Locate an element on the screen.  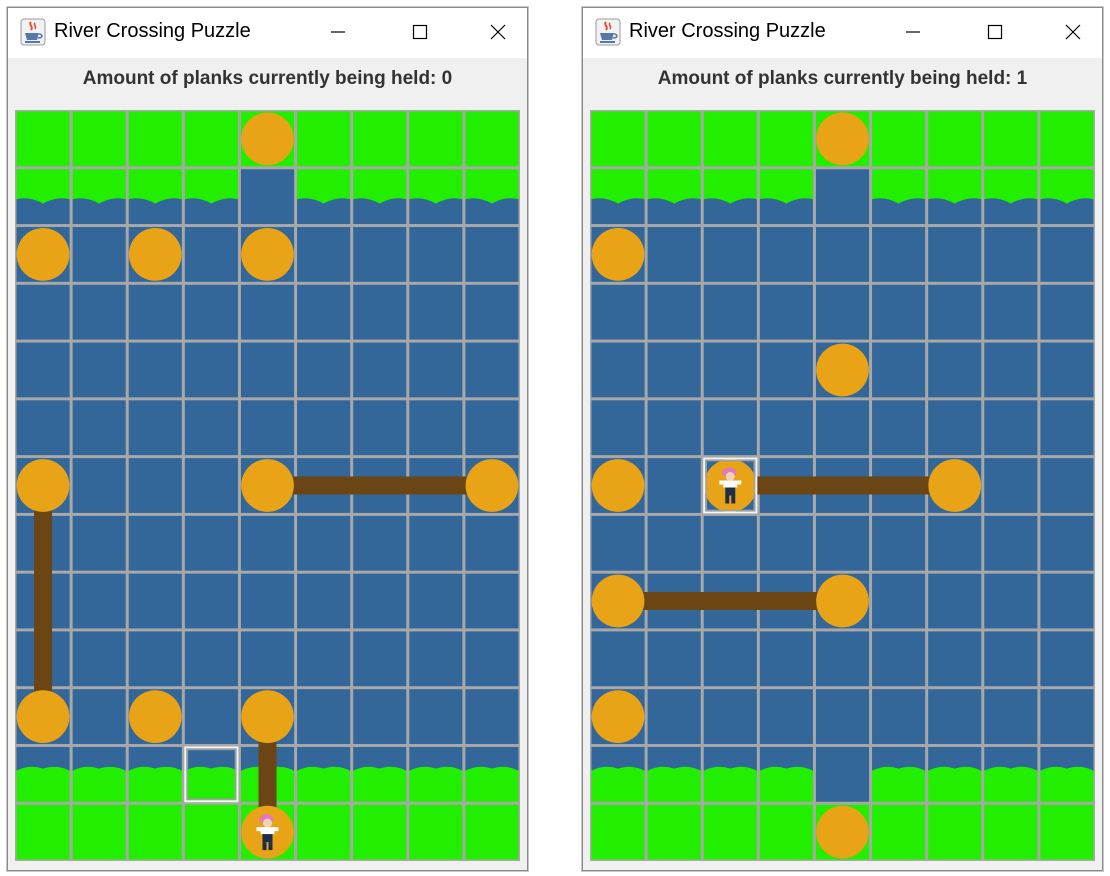
close-button is located at coordinates (1073, 32).